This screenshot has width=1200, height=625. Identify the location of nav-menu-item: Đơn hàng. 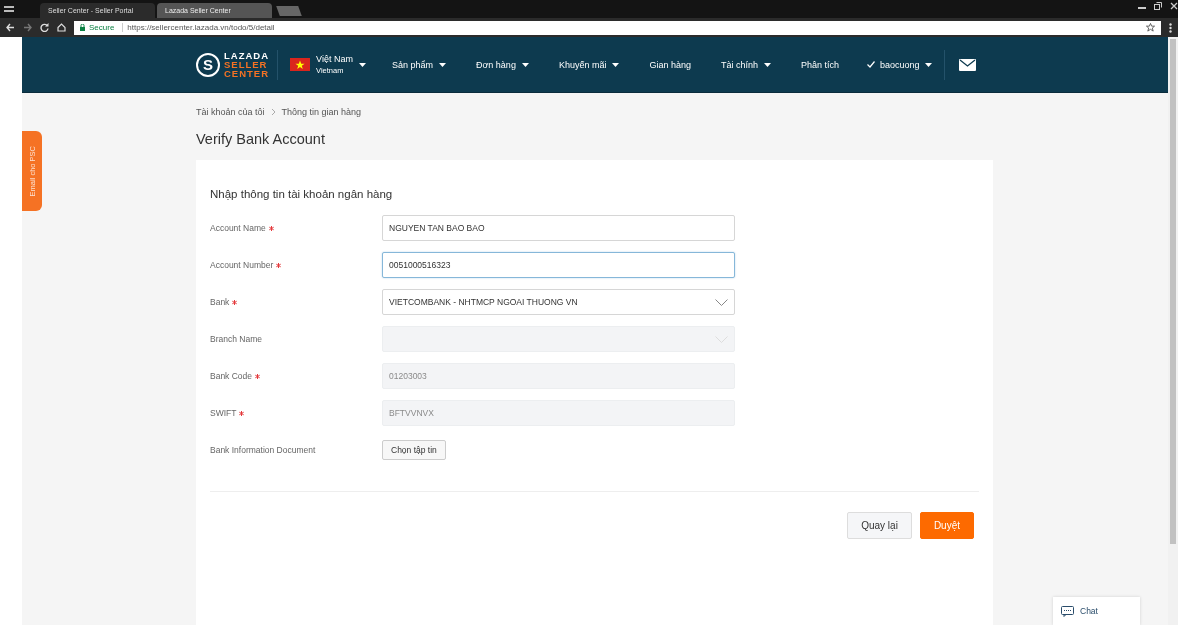
(502, 64).